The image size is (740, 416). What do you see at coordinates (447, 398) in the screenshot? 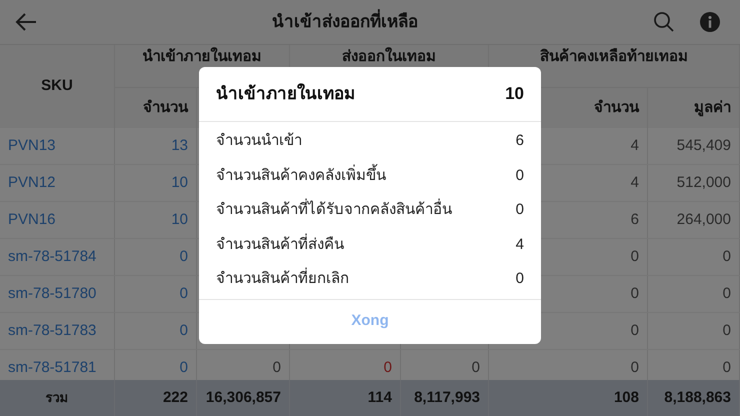
I see `total-cell-text: 8,117,993` at bounding box center [447, 398].